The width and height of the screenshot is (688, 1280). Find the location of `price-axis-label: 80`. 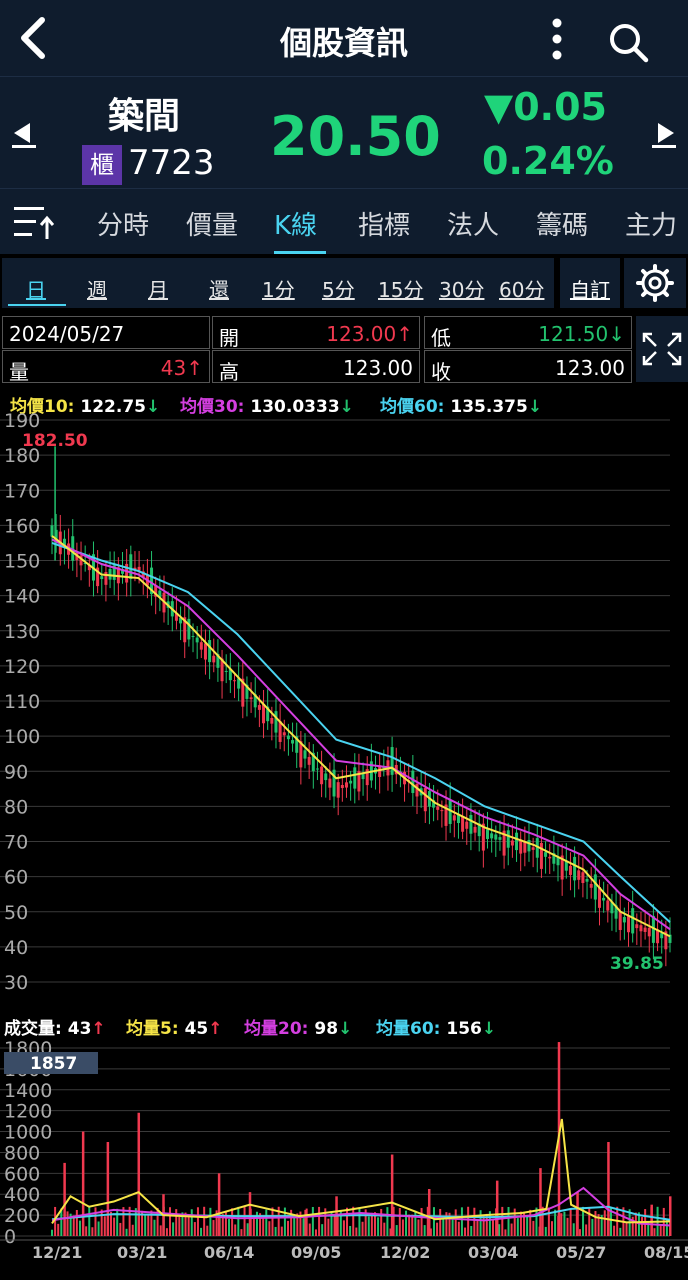

price-axis-label: 80 is located at coordinates (16, 807).